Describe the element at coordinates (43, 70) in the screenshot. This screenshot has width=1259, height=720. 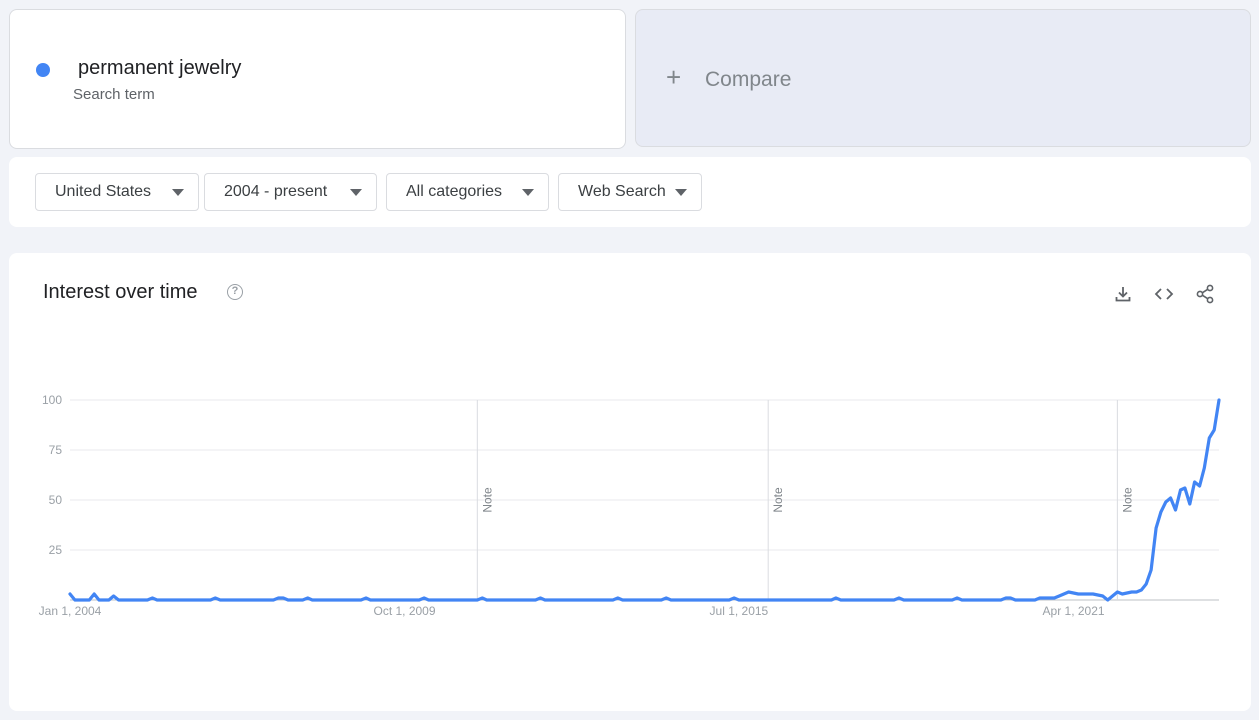
I see `series-color-dot` at that location.